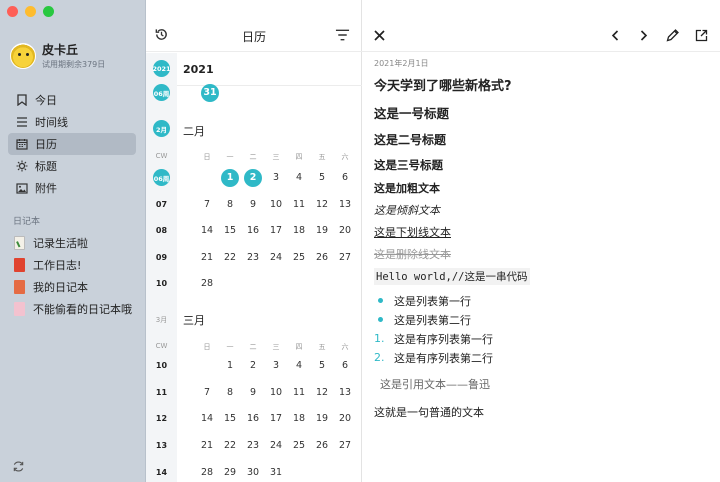  Describe the element at coordinates (253, 178) in the screenshot. I see `calendar-day-selected: 2` at that location.